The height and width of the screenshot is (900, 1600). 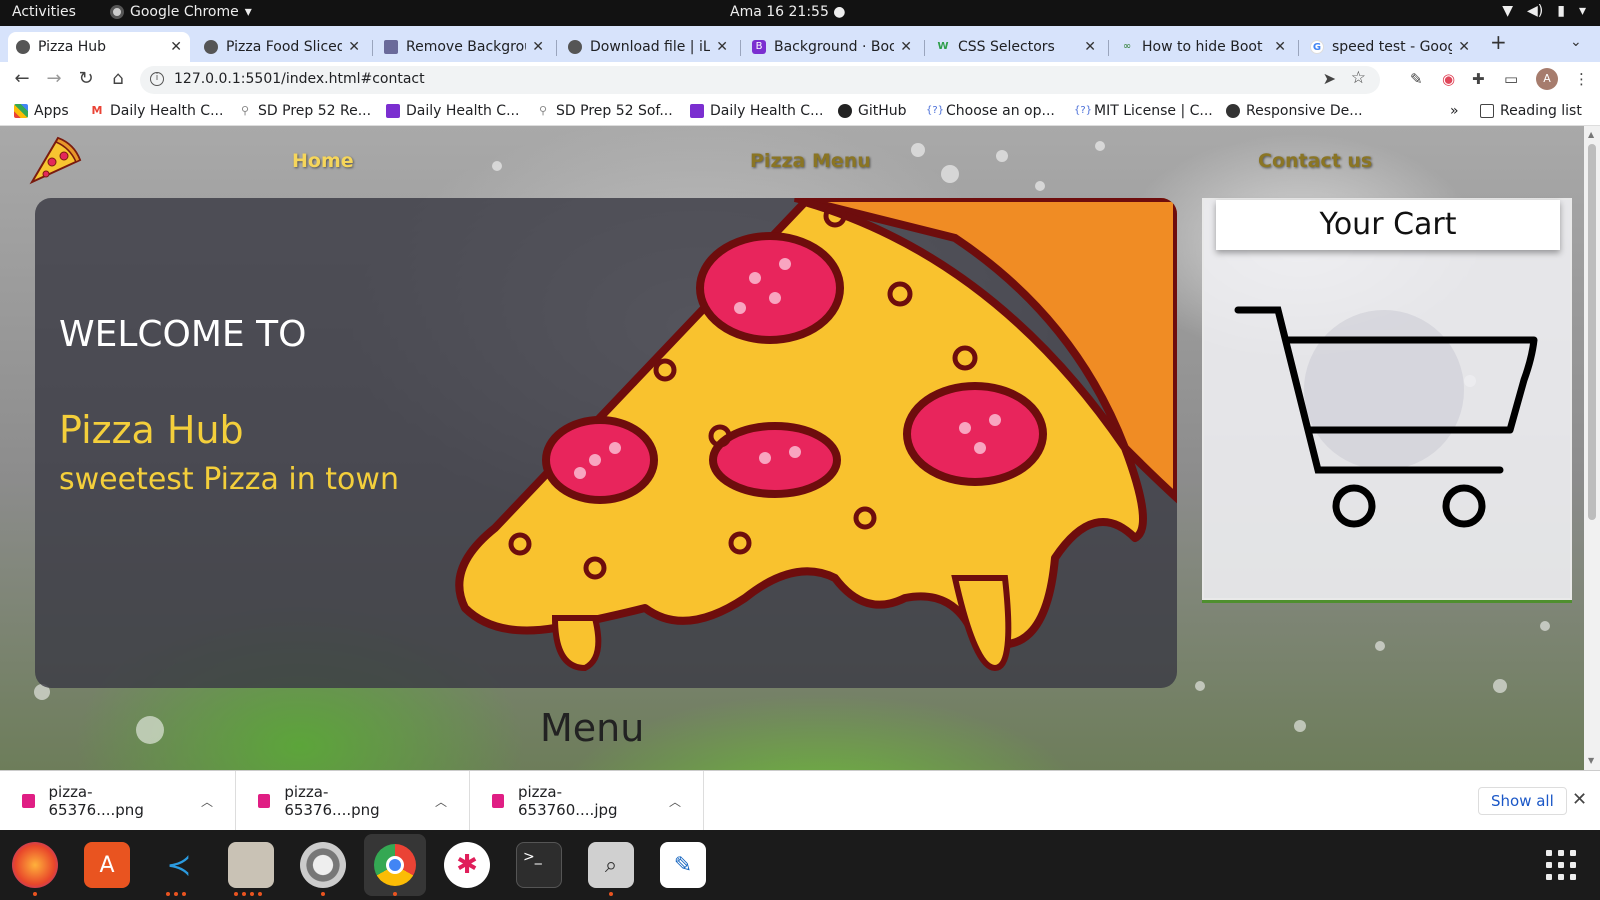 What do you see at coordinates (760, 80) in the screenshot?
I see `address-bar: i 127.0.0.1:5501/index.html#contact ➤ ☆` at bounding box center [760, 80].